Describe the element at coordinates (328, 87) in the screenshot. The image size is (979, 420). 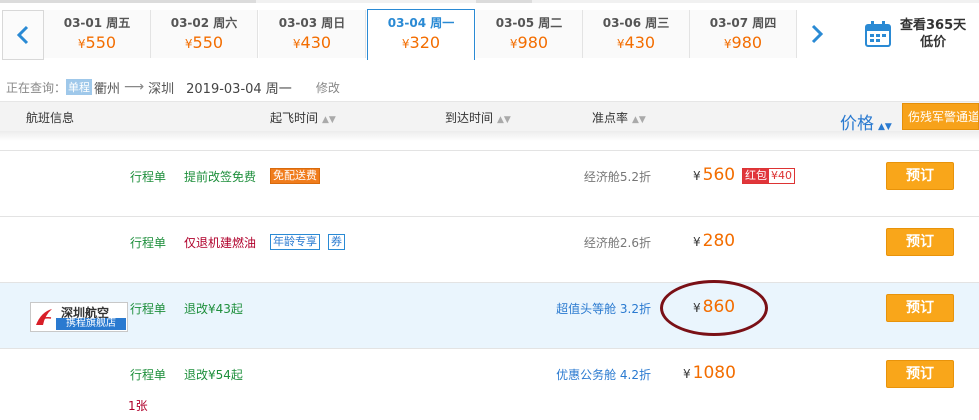
I see `modify-link: 修改` at that location.